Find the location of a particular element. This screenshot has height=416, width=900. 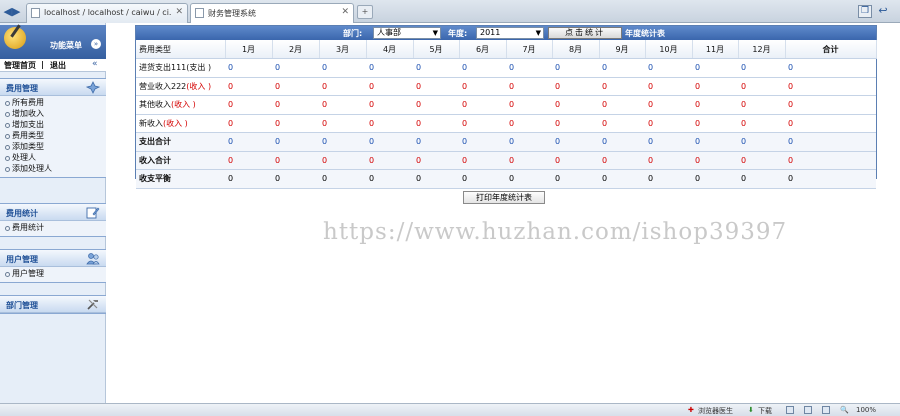

menu-group-header: 费用管理 is located at coordinates (53, 87).